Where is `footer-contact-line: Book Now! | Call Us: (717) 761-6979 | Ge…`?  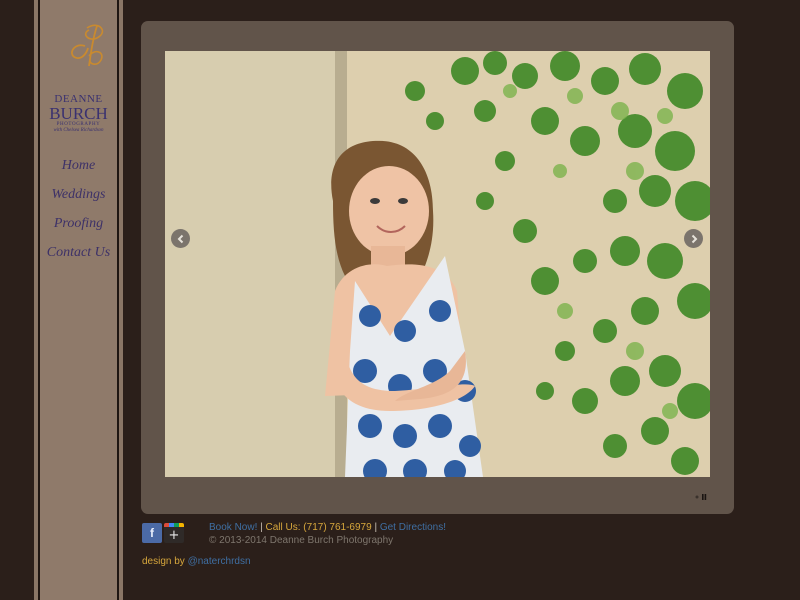 footer-contact-line: Book Now! | Call Us: (717) 761-6979 | Ge… is located at coordinates (327, 527).